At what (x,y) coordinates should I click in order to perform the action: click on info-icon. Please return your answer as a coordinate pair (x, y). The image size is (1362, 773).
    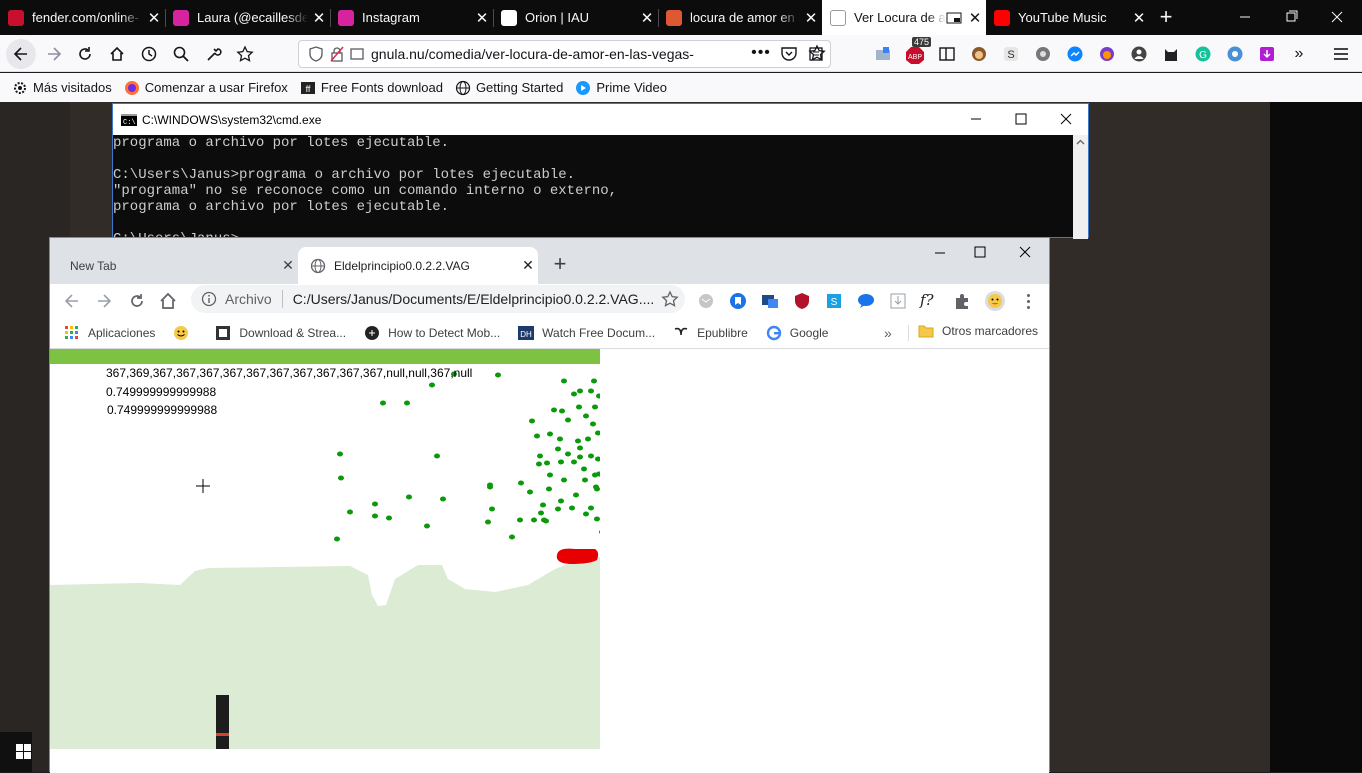
    Looking at the image, I should click on (209, 299).